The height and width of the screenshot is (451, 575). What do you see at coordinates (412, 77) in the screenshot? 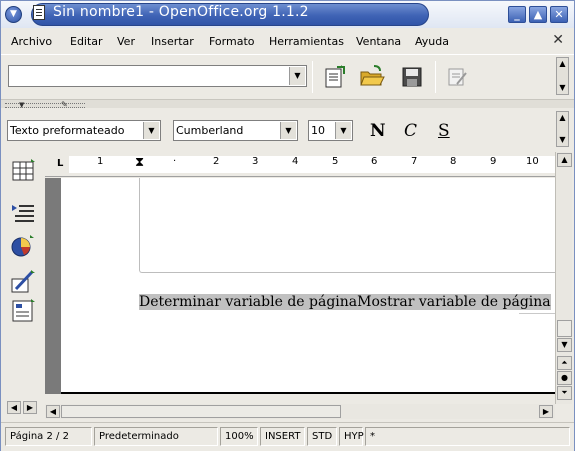
I see `save-icon` at bounding box center [412, 77].